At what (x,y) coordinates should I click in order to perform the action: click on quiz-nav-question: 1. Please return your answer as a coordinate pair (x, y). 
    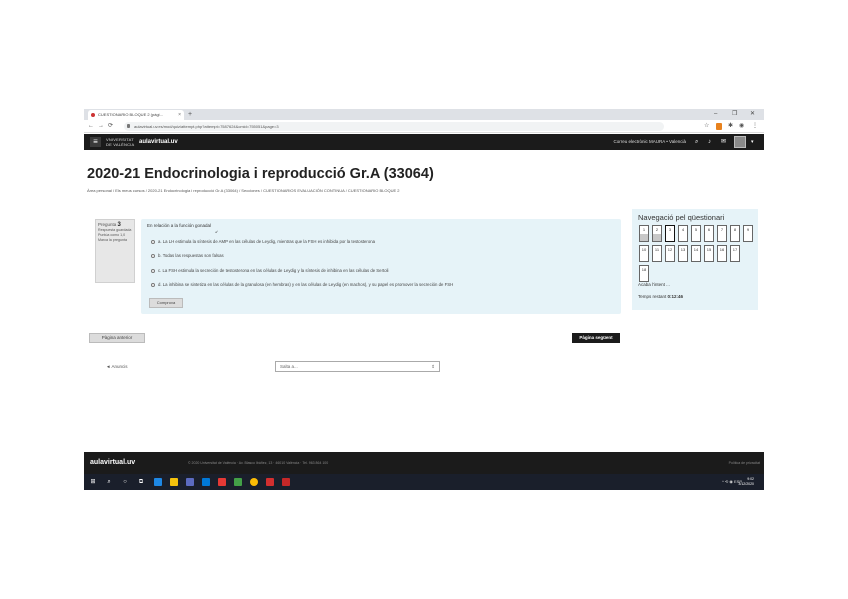
    Looking at the image, I should click on (644, 233).